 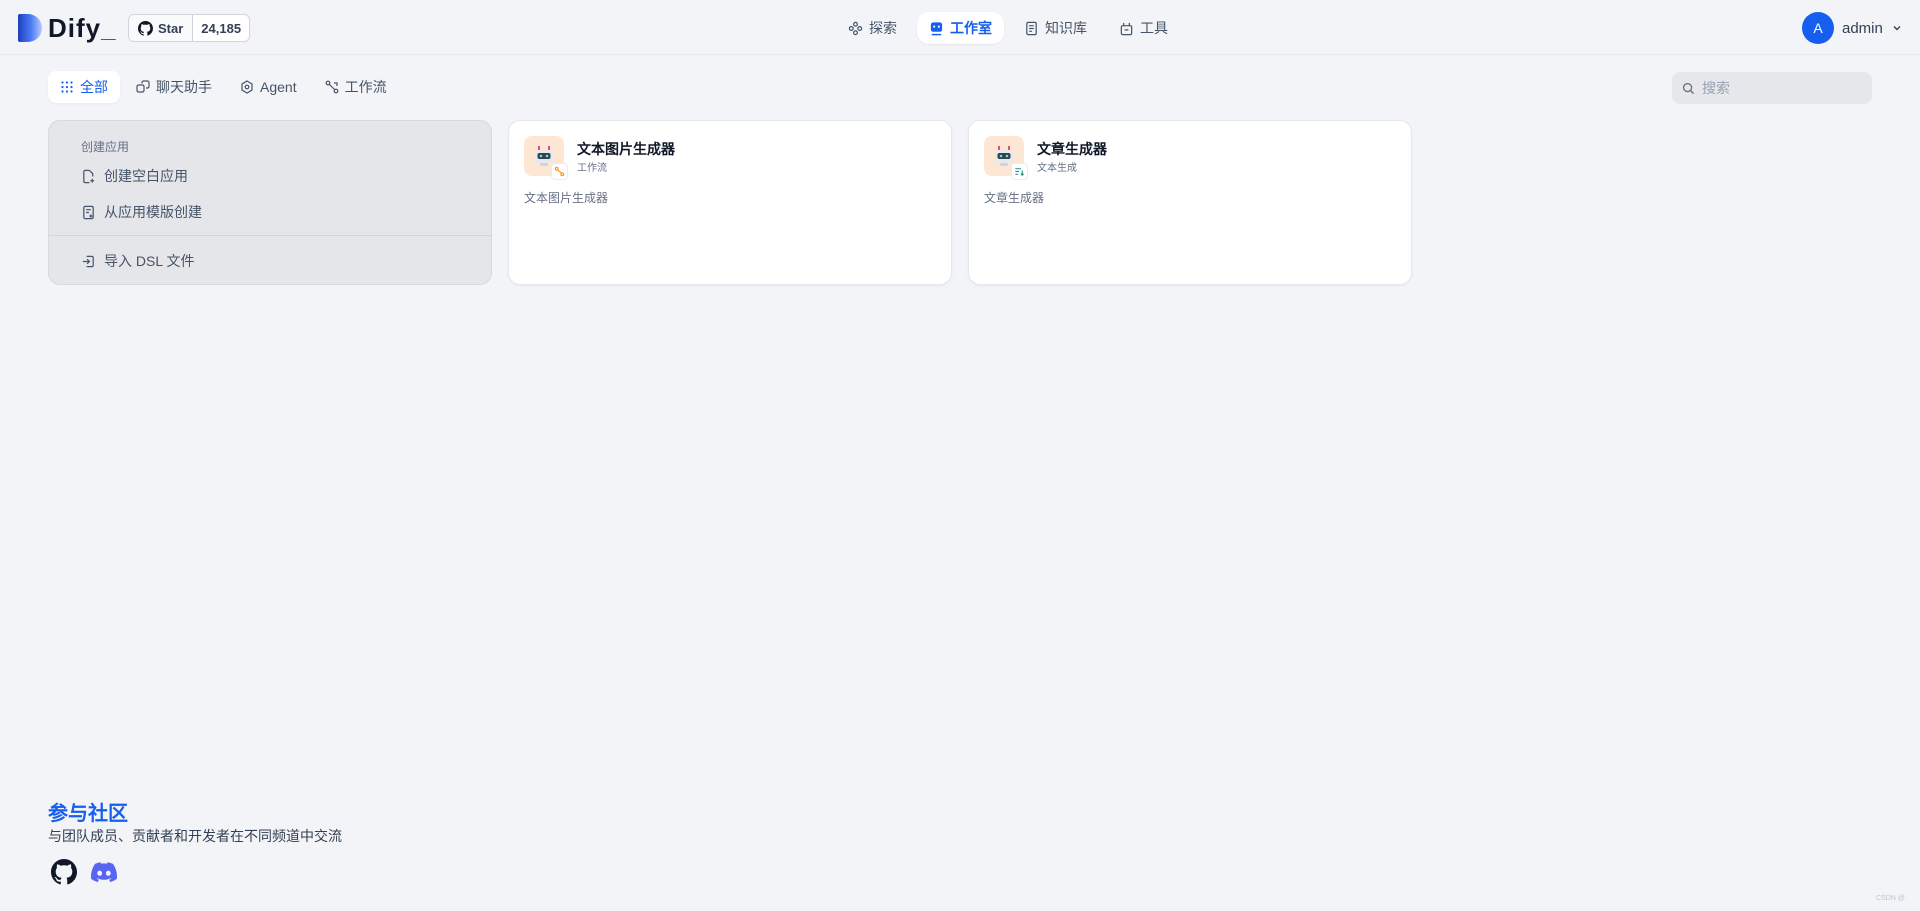 I want to click on tab-chat-assistant: 聊天助手, so click(x=174, y=87).